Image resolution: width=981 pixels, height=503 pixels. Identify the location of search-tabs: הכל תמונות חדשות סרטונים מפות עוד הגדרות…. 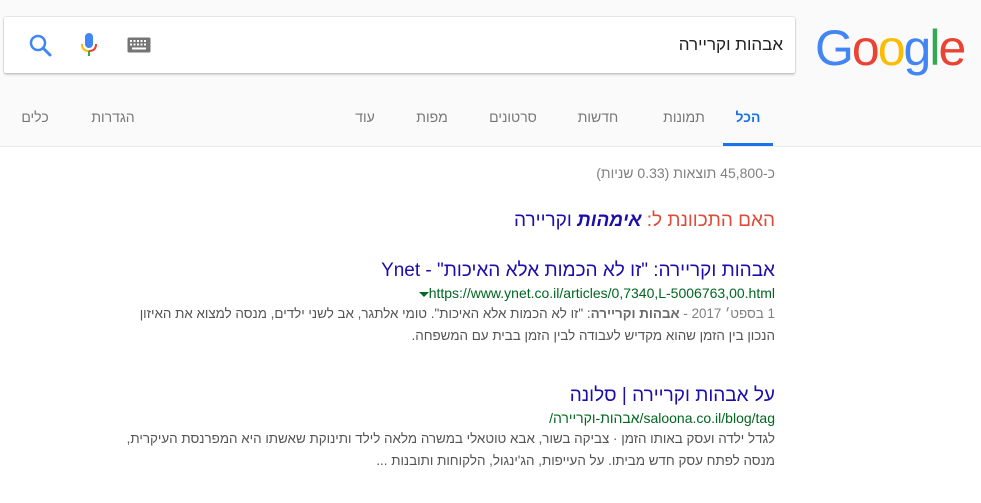
(490, 122).